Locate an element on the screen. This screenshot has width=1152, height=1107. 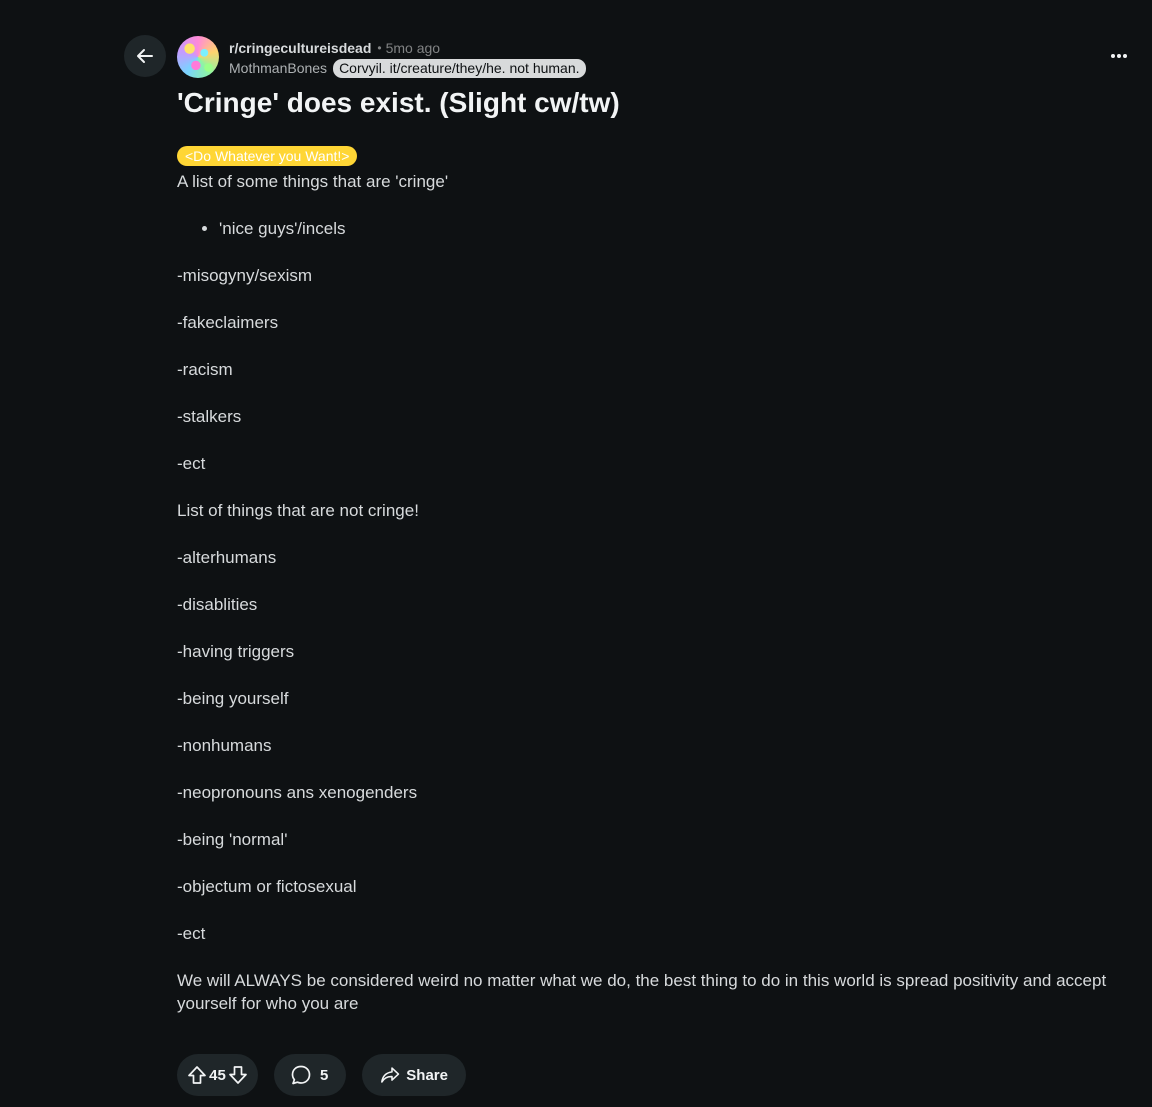
speech-bubble-icon is located at coordinates (301, 1075).